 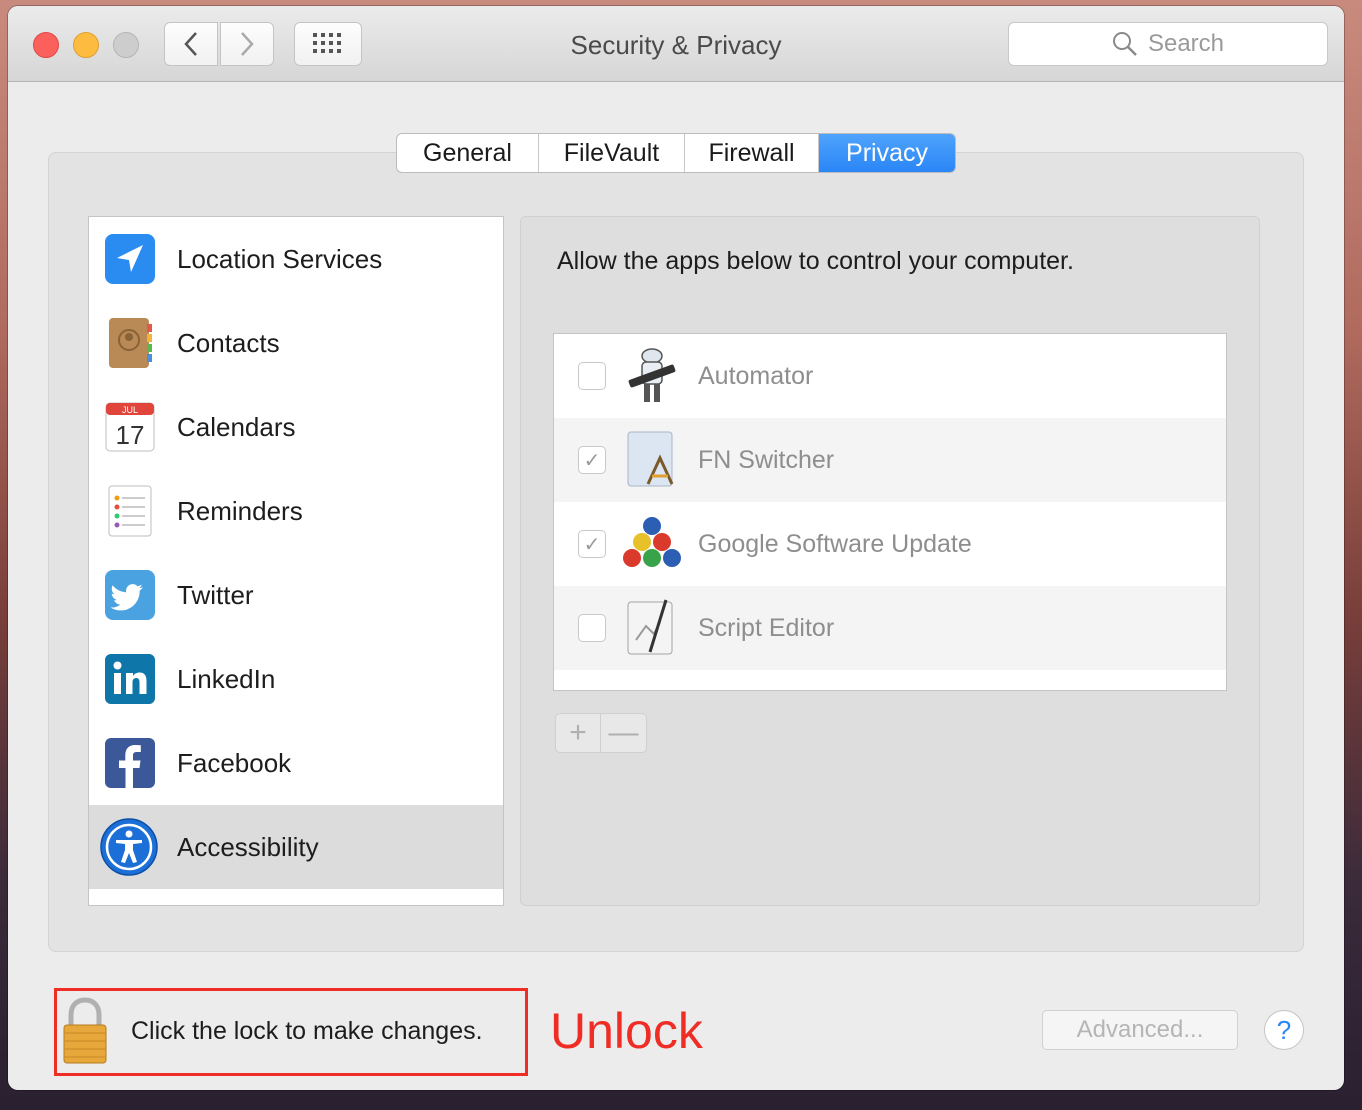 I want to click on search-field: Search, so click(x=1168, y=44).